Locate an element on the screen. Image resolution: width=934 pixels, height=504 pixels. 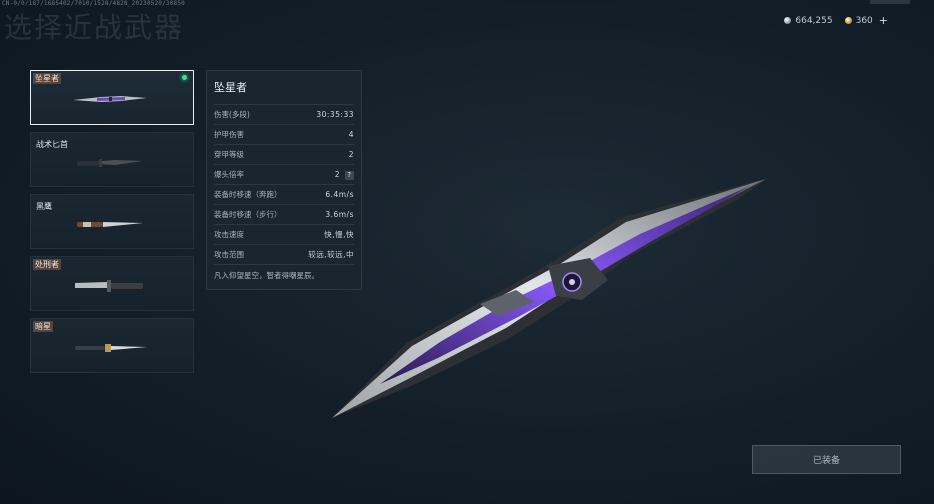
dark-star-knife-icon is located at coordinates (111, 348).